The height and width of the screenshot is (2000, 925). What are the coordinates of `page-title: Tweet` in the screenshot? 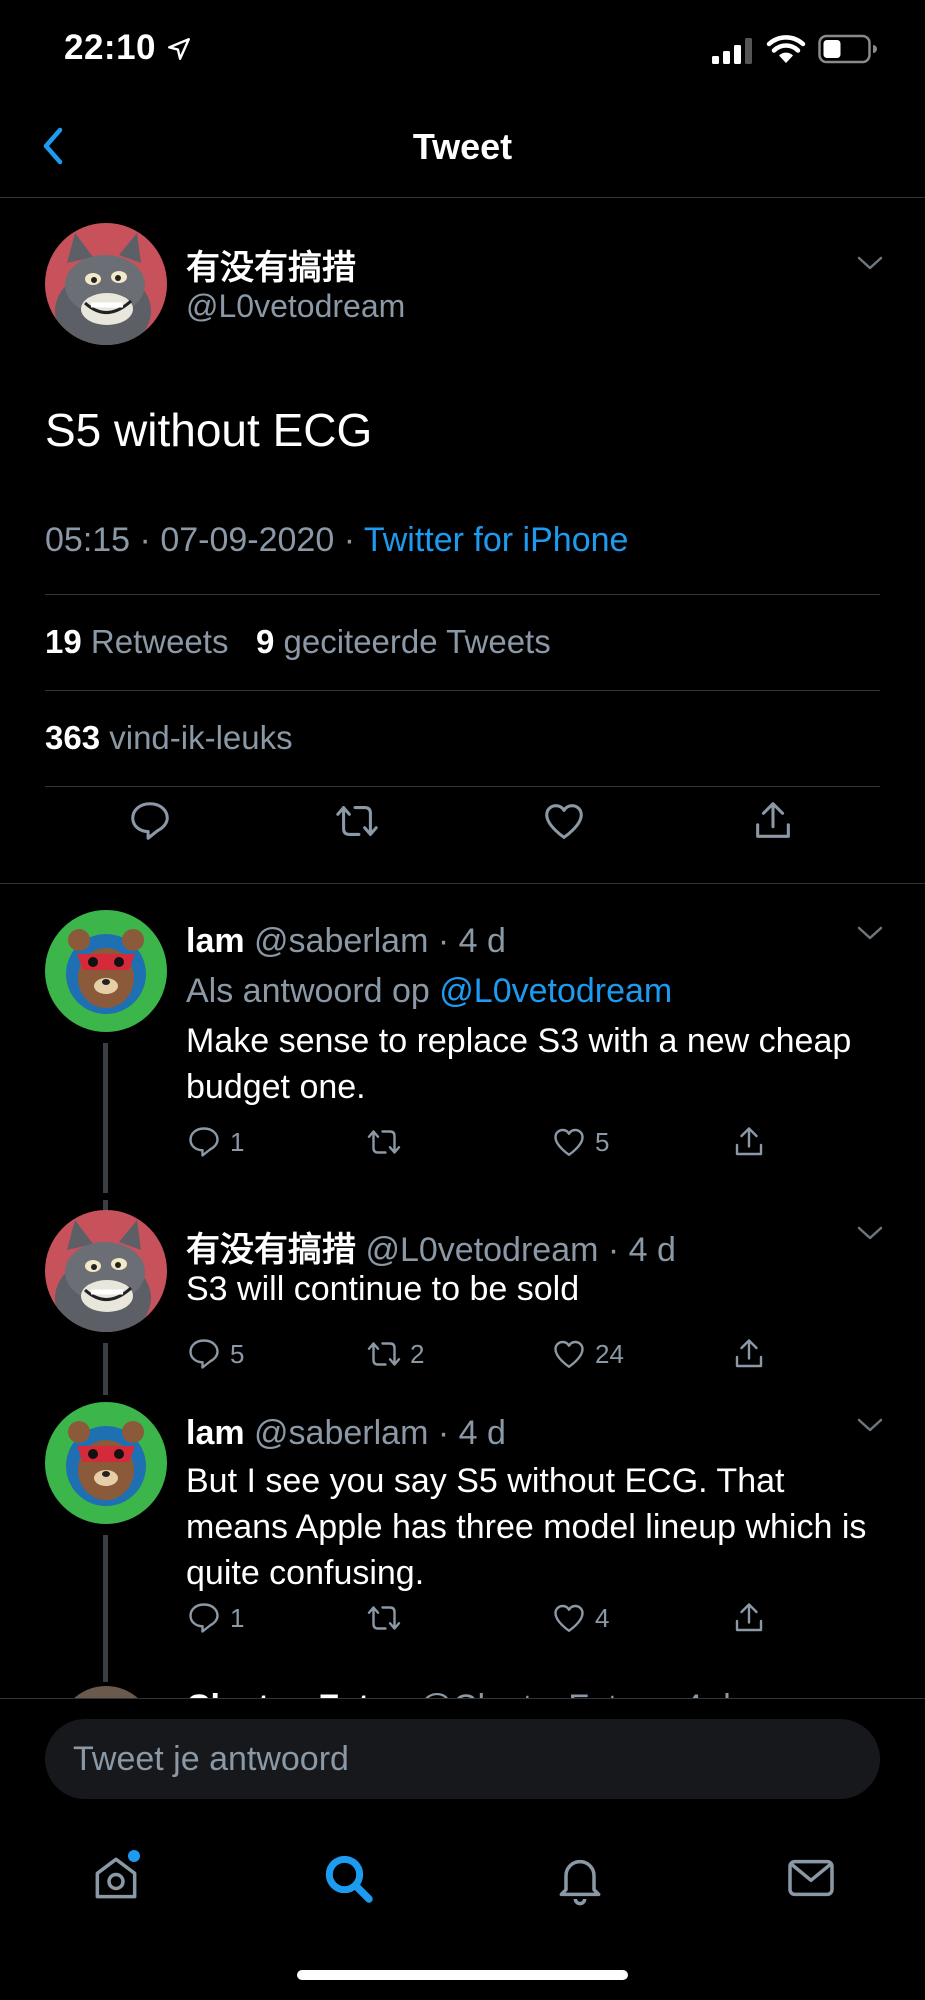 It's located at (462, 146).